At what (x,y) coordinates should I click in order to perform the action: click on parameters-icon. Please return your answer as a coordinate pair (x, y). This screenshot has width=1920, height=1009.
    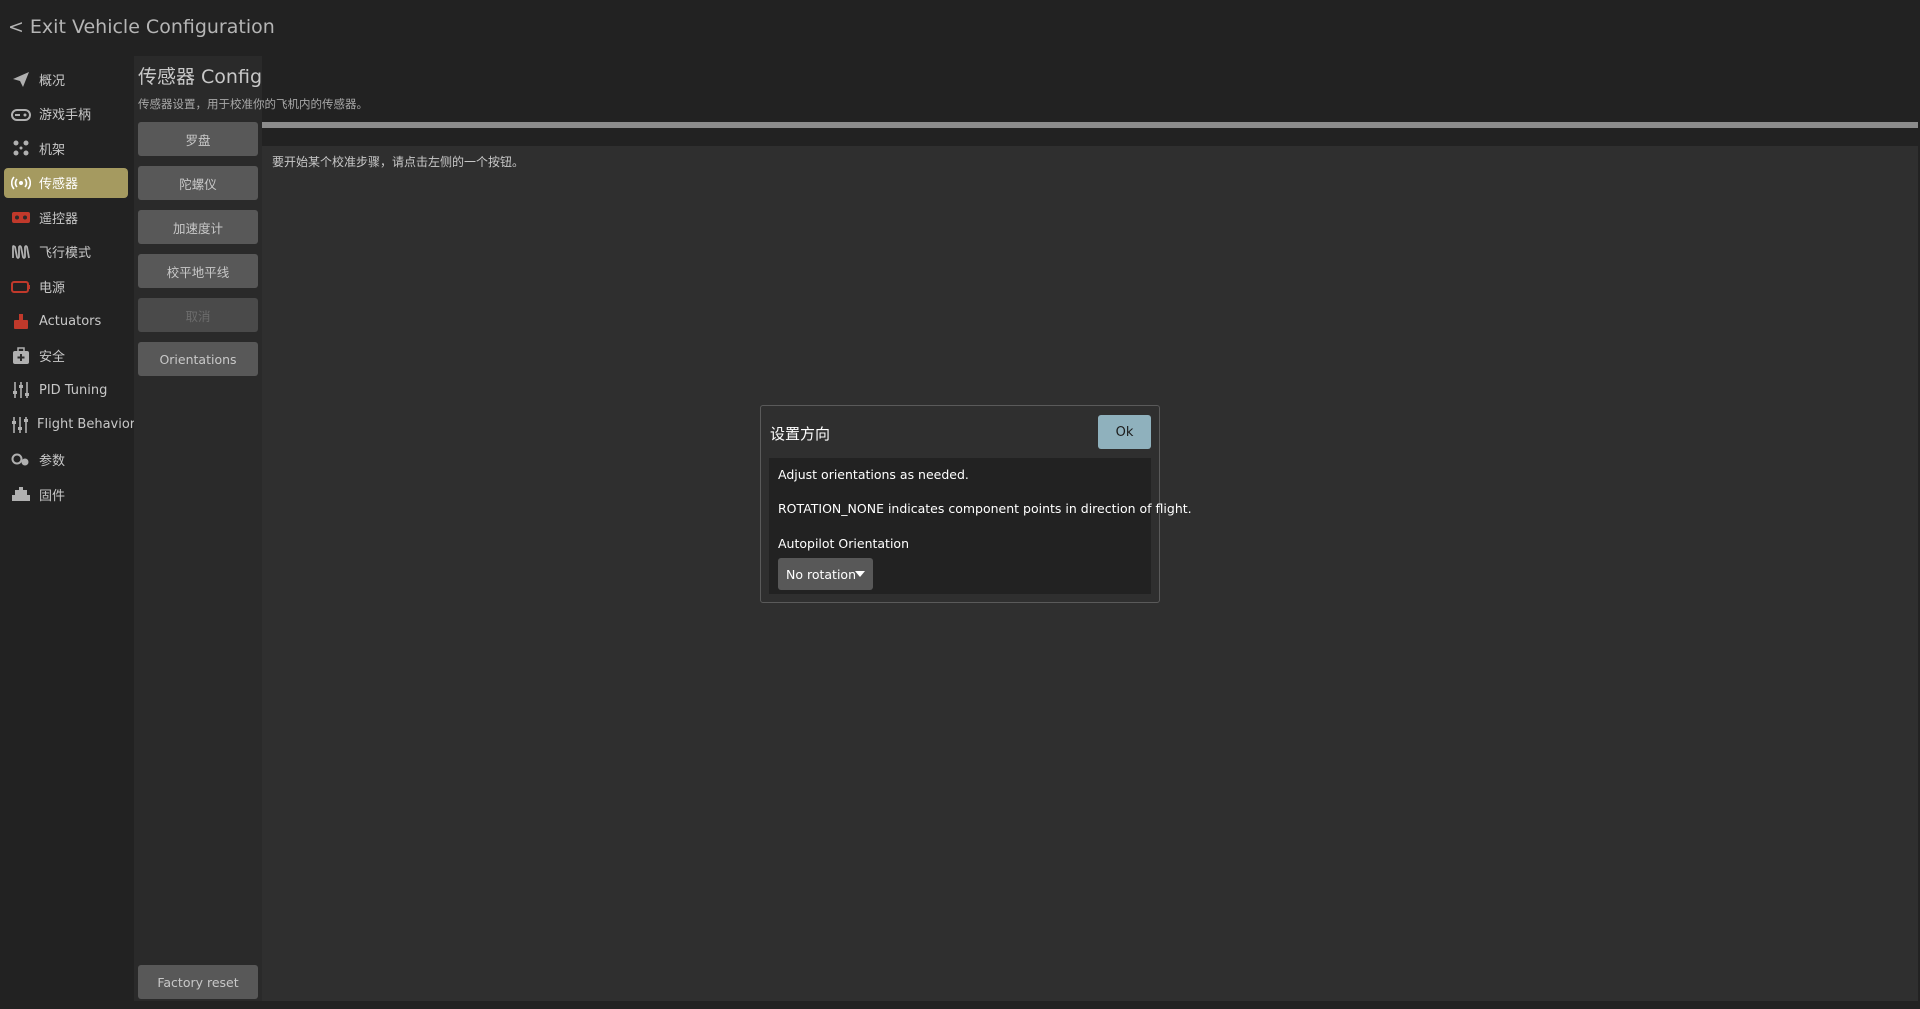
    Looking at the image, I should click on (21, 460).